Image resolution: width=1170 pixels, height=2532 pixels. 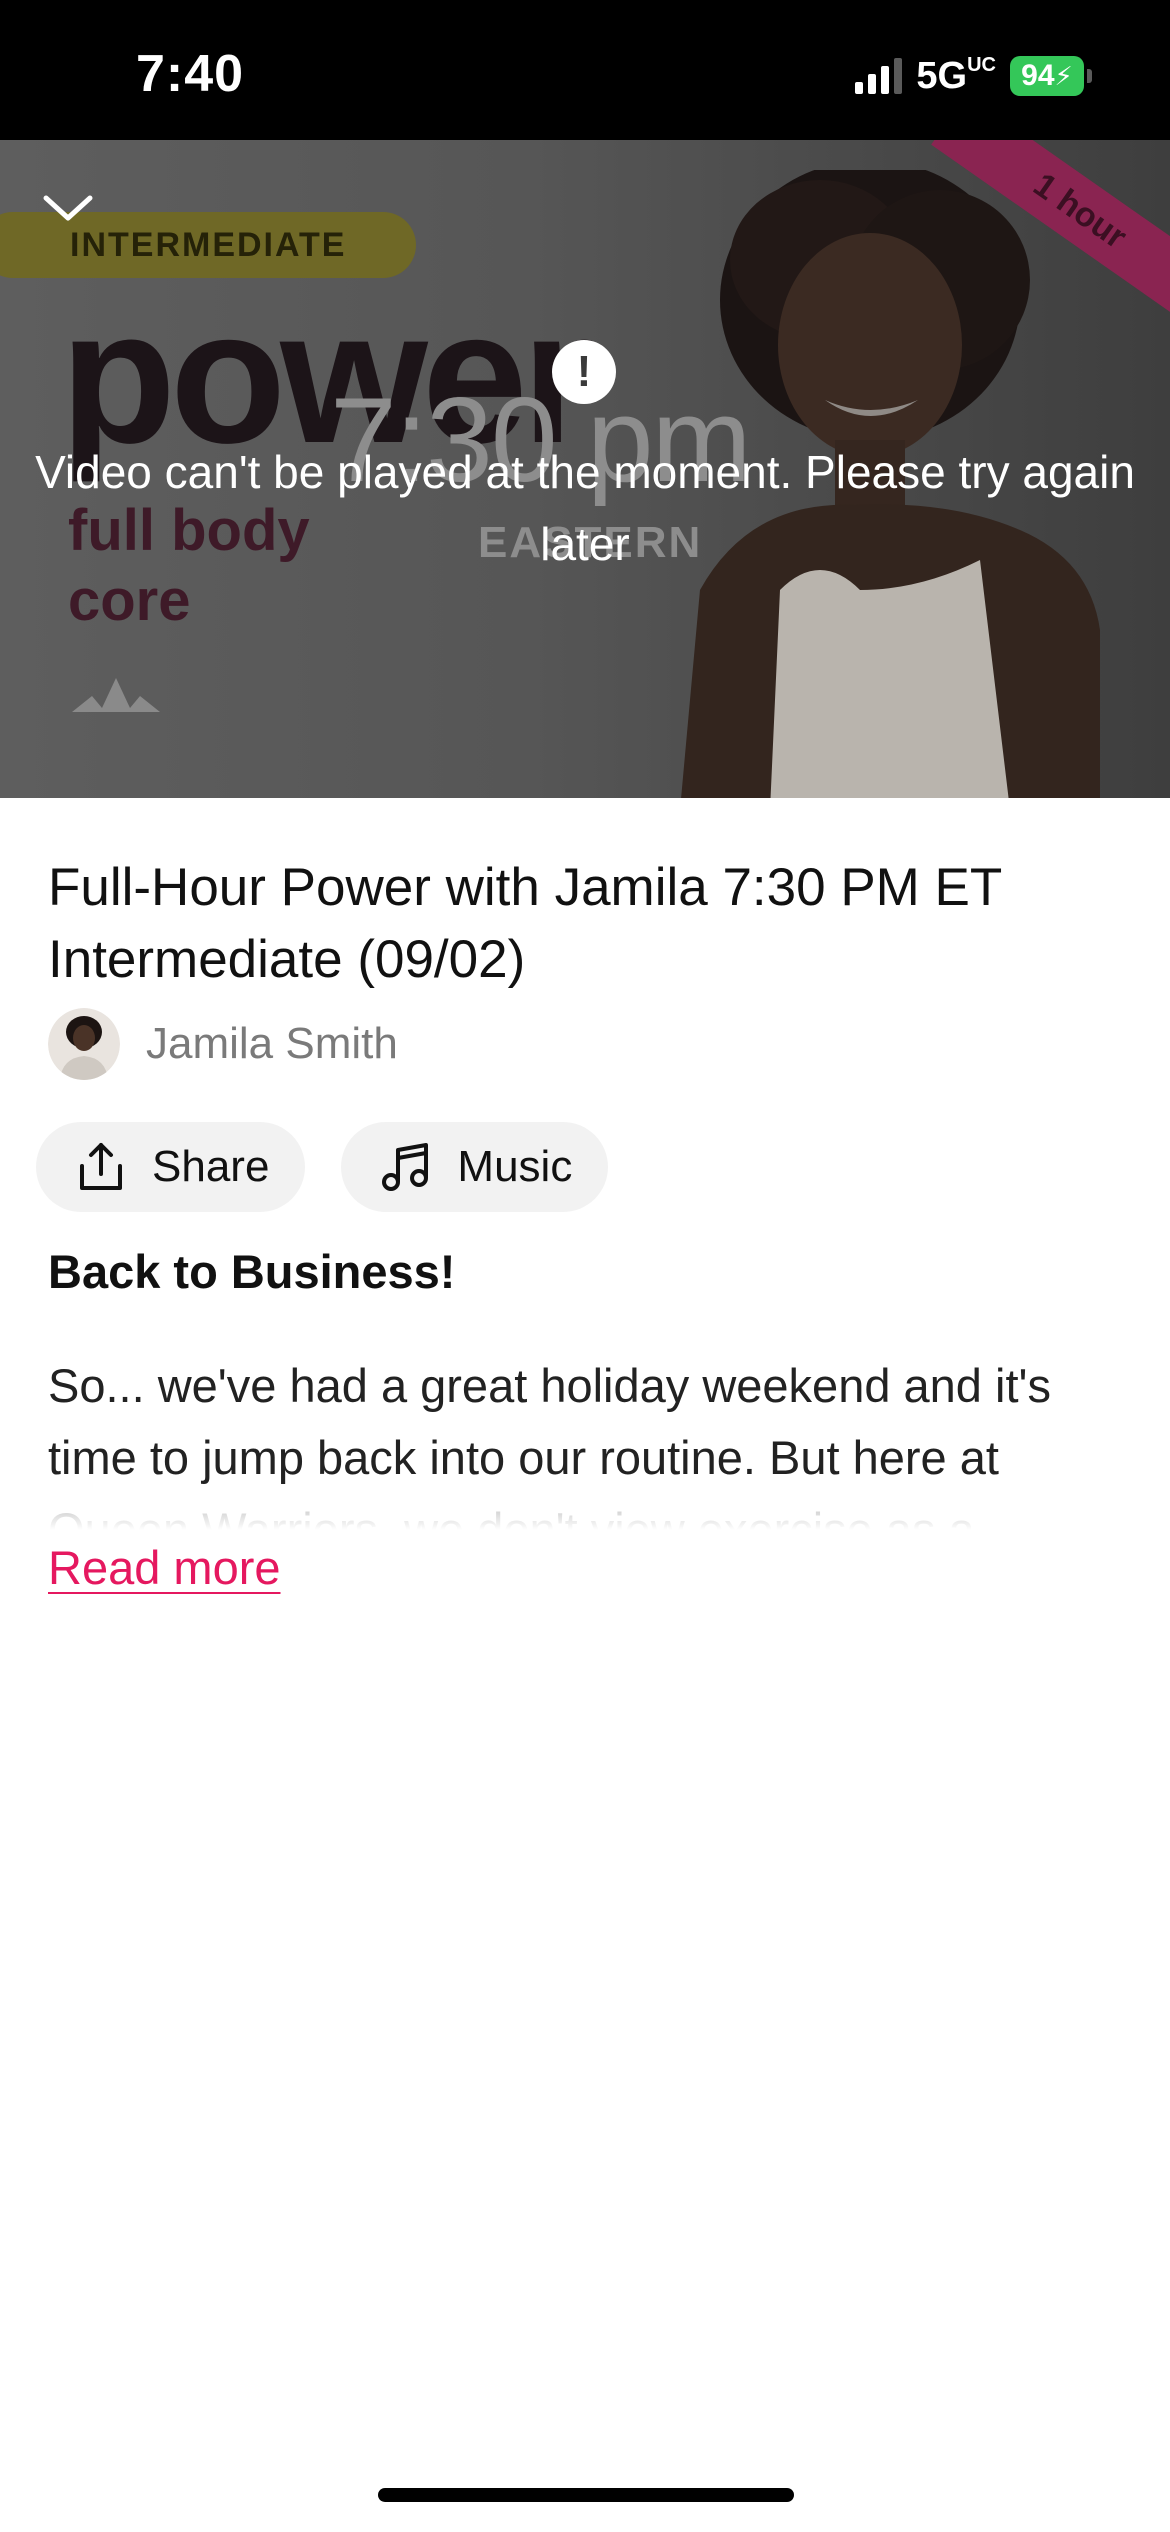 What do you see at coordinates (981, 64) in the screenshot?
I see `network-suffix: UC` at bounding box center [981, 64].